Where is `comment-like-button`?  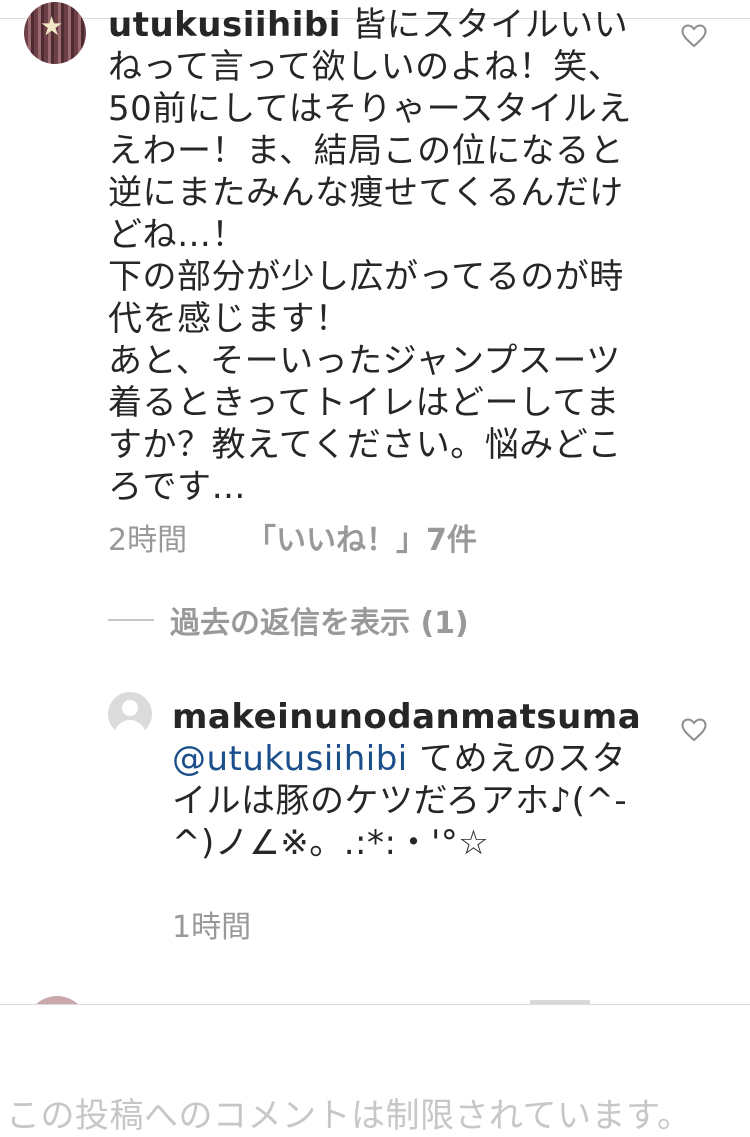
comment-like-button is located at coordinates (694, 36).